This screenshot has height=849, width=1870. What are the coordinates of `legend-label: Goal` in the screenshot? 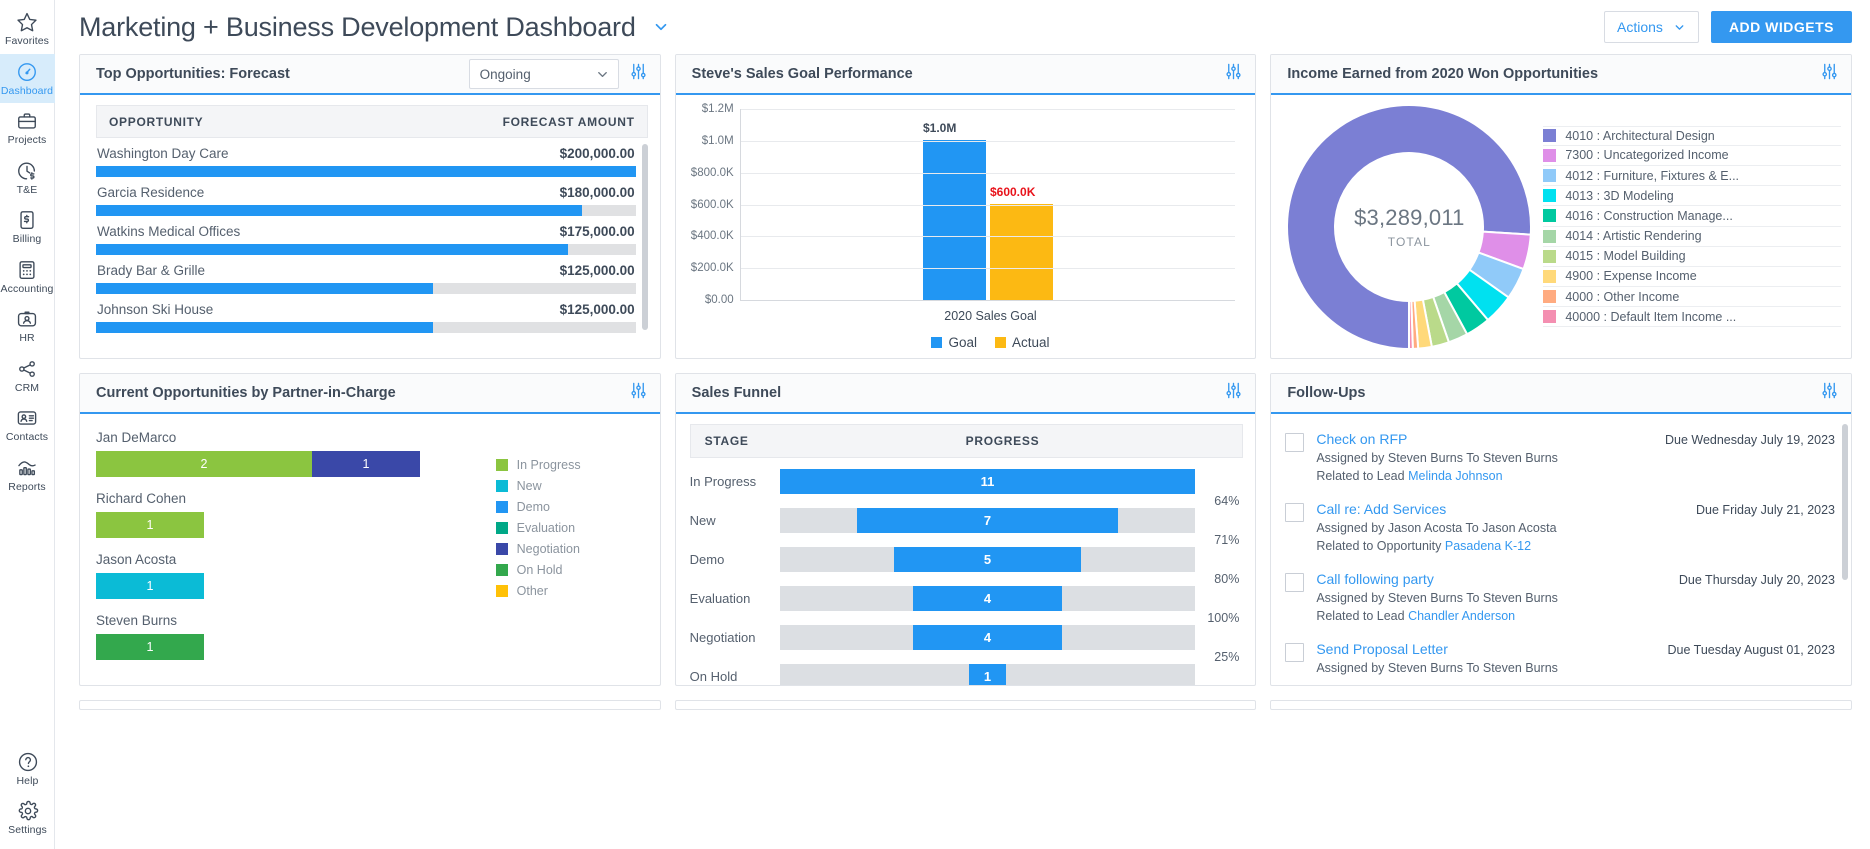 It's located at (962, 342).